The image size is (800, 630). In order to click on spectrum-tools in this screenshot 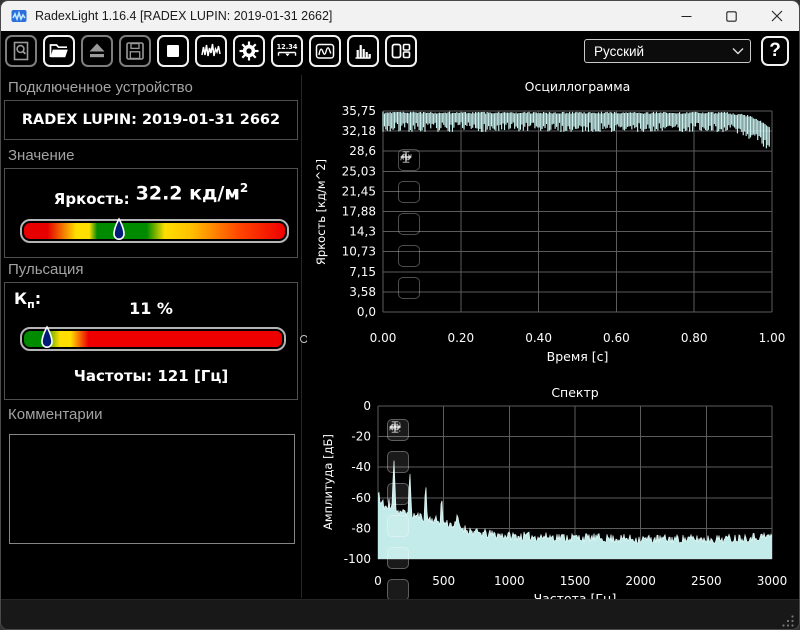, I will do `click(398, 510)`.